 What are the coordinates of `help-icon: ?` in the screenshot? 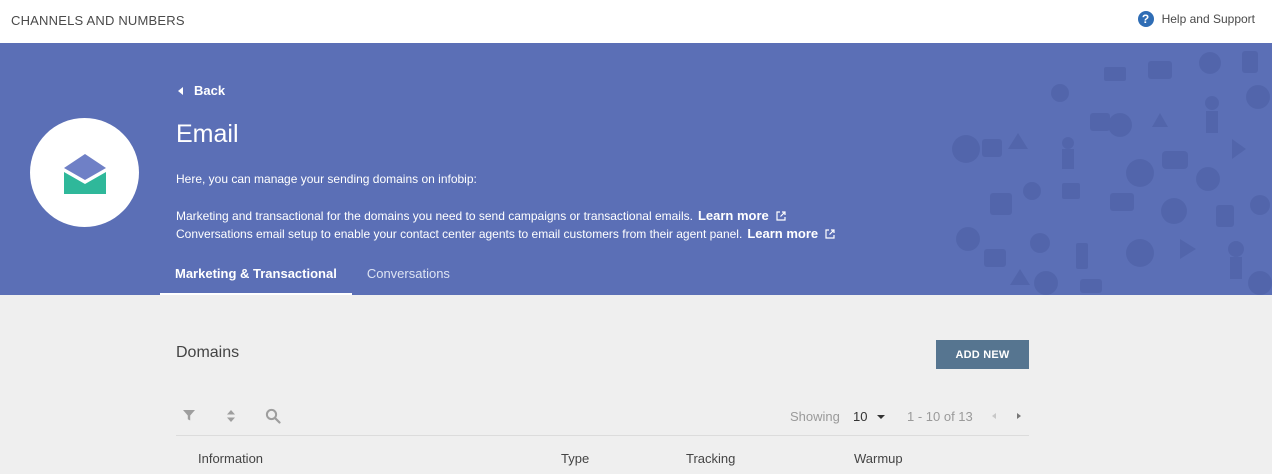 It's located at (1145, 19).